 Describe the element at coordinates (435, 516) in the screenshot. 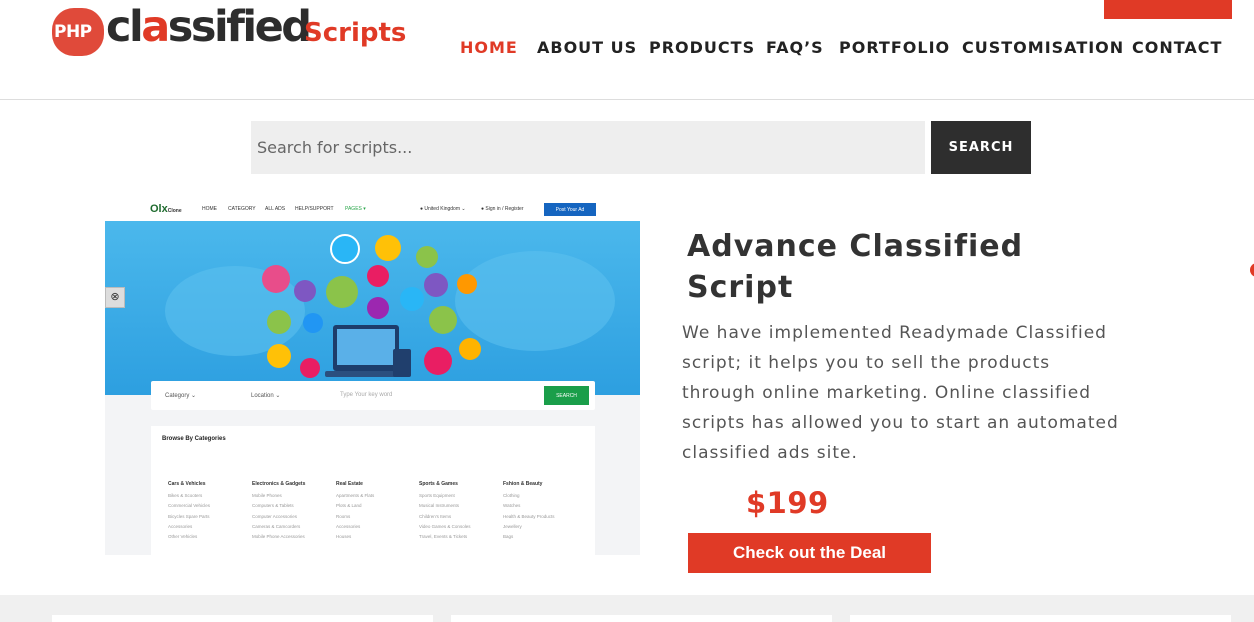

I see `preview-subcategory: Children's Items` at that location.